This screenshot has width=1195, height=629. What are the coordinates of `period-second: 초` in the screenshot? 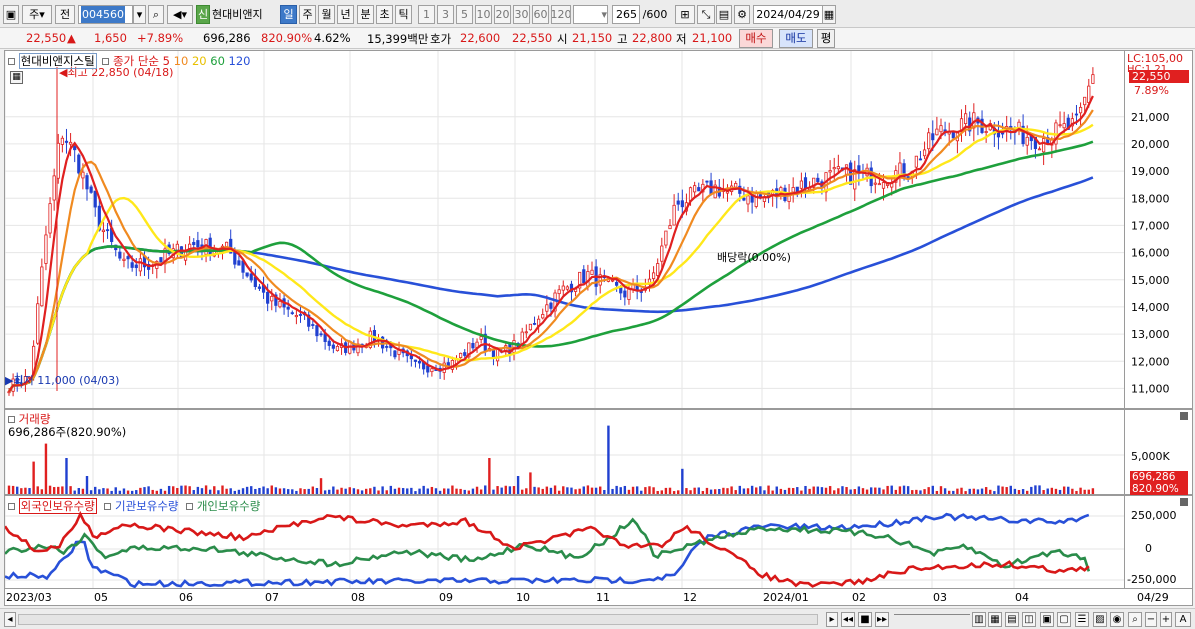 It's located at (384, 14).